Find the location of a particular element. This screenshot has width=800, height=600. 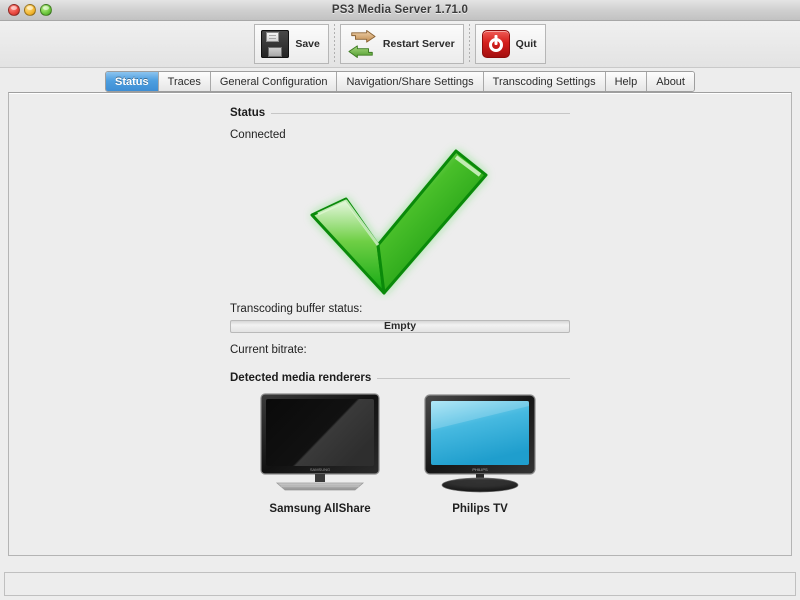

close-button is located at coordinates (14, 10).